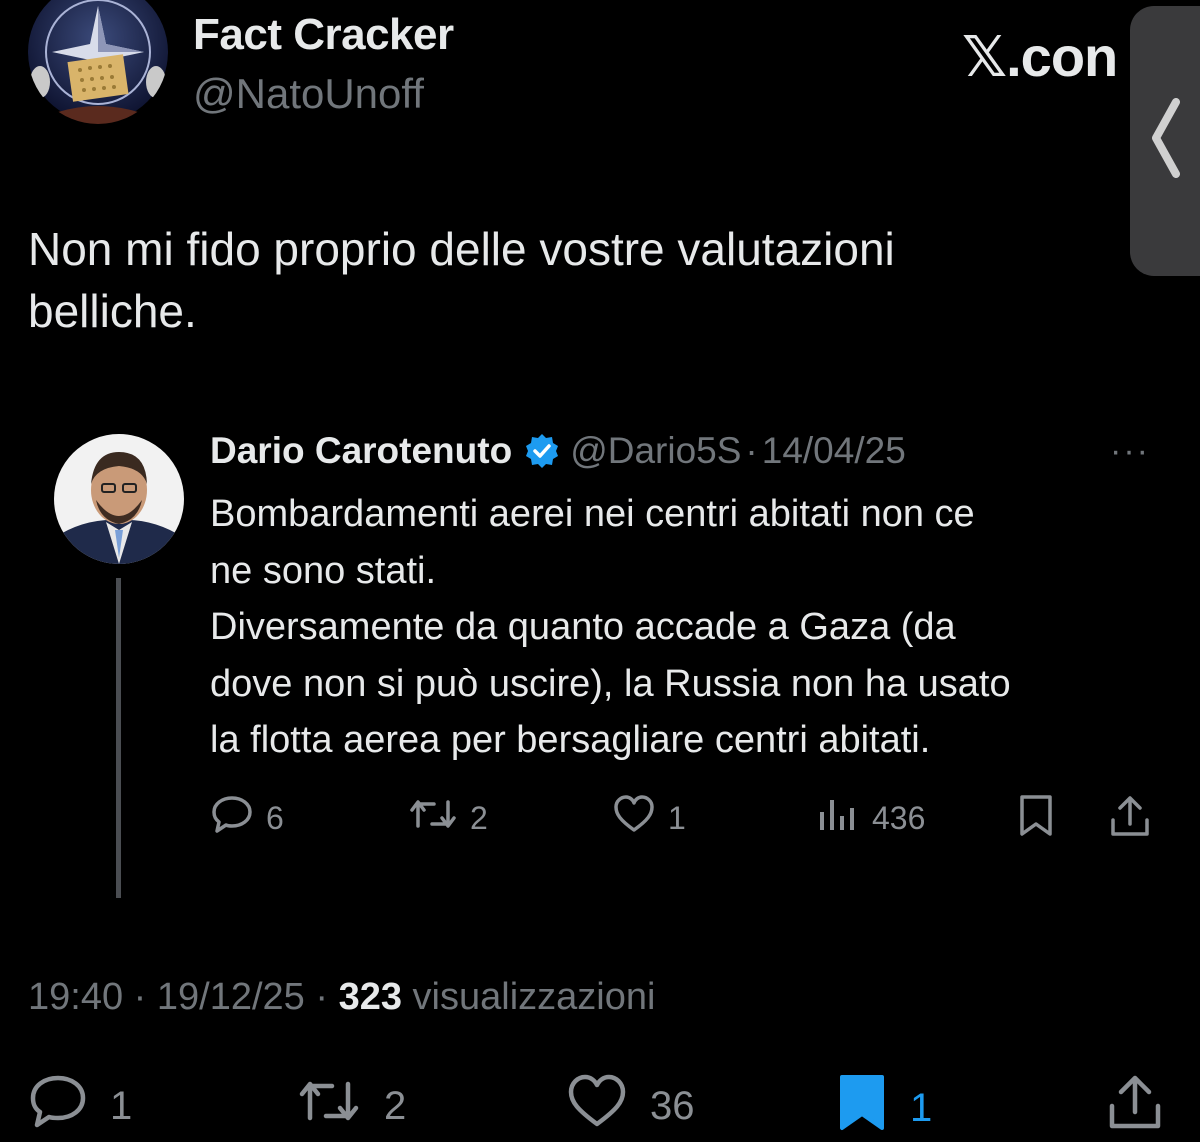  Describe the element at coordinates (370, 997) in the screenshot. I see `views-count: 323` at that location.